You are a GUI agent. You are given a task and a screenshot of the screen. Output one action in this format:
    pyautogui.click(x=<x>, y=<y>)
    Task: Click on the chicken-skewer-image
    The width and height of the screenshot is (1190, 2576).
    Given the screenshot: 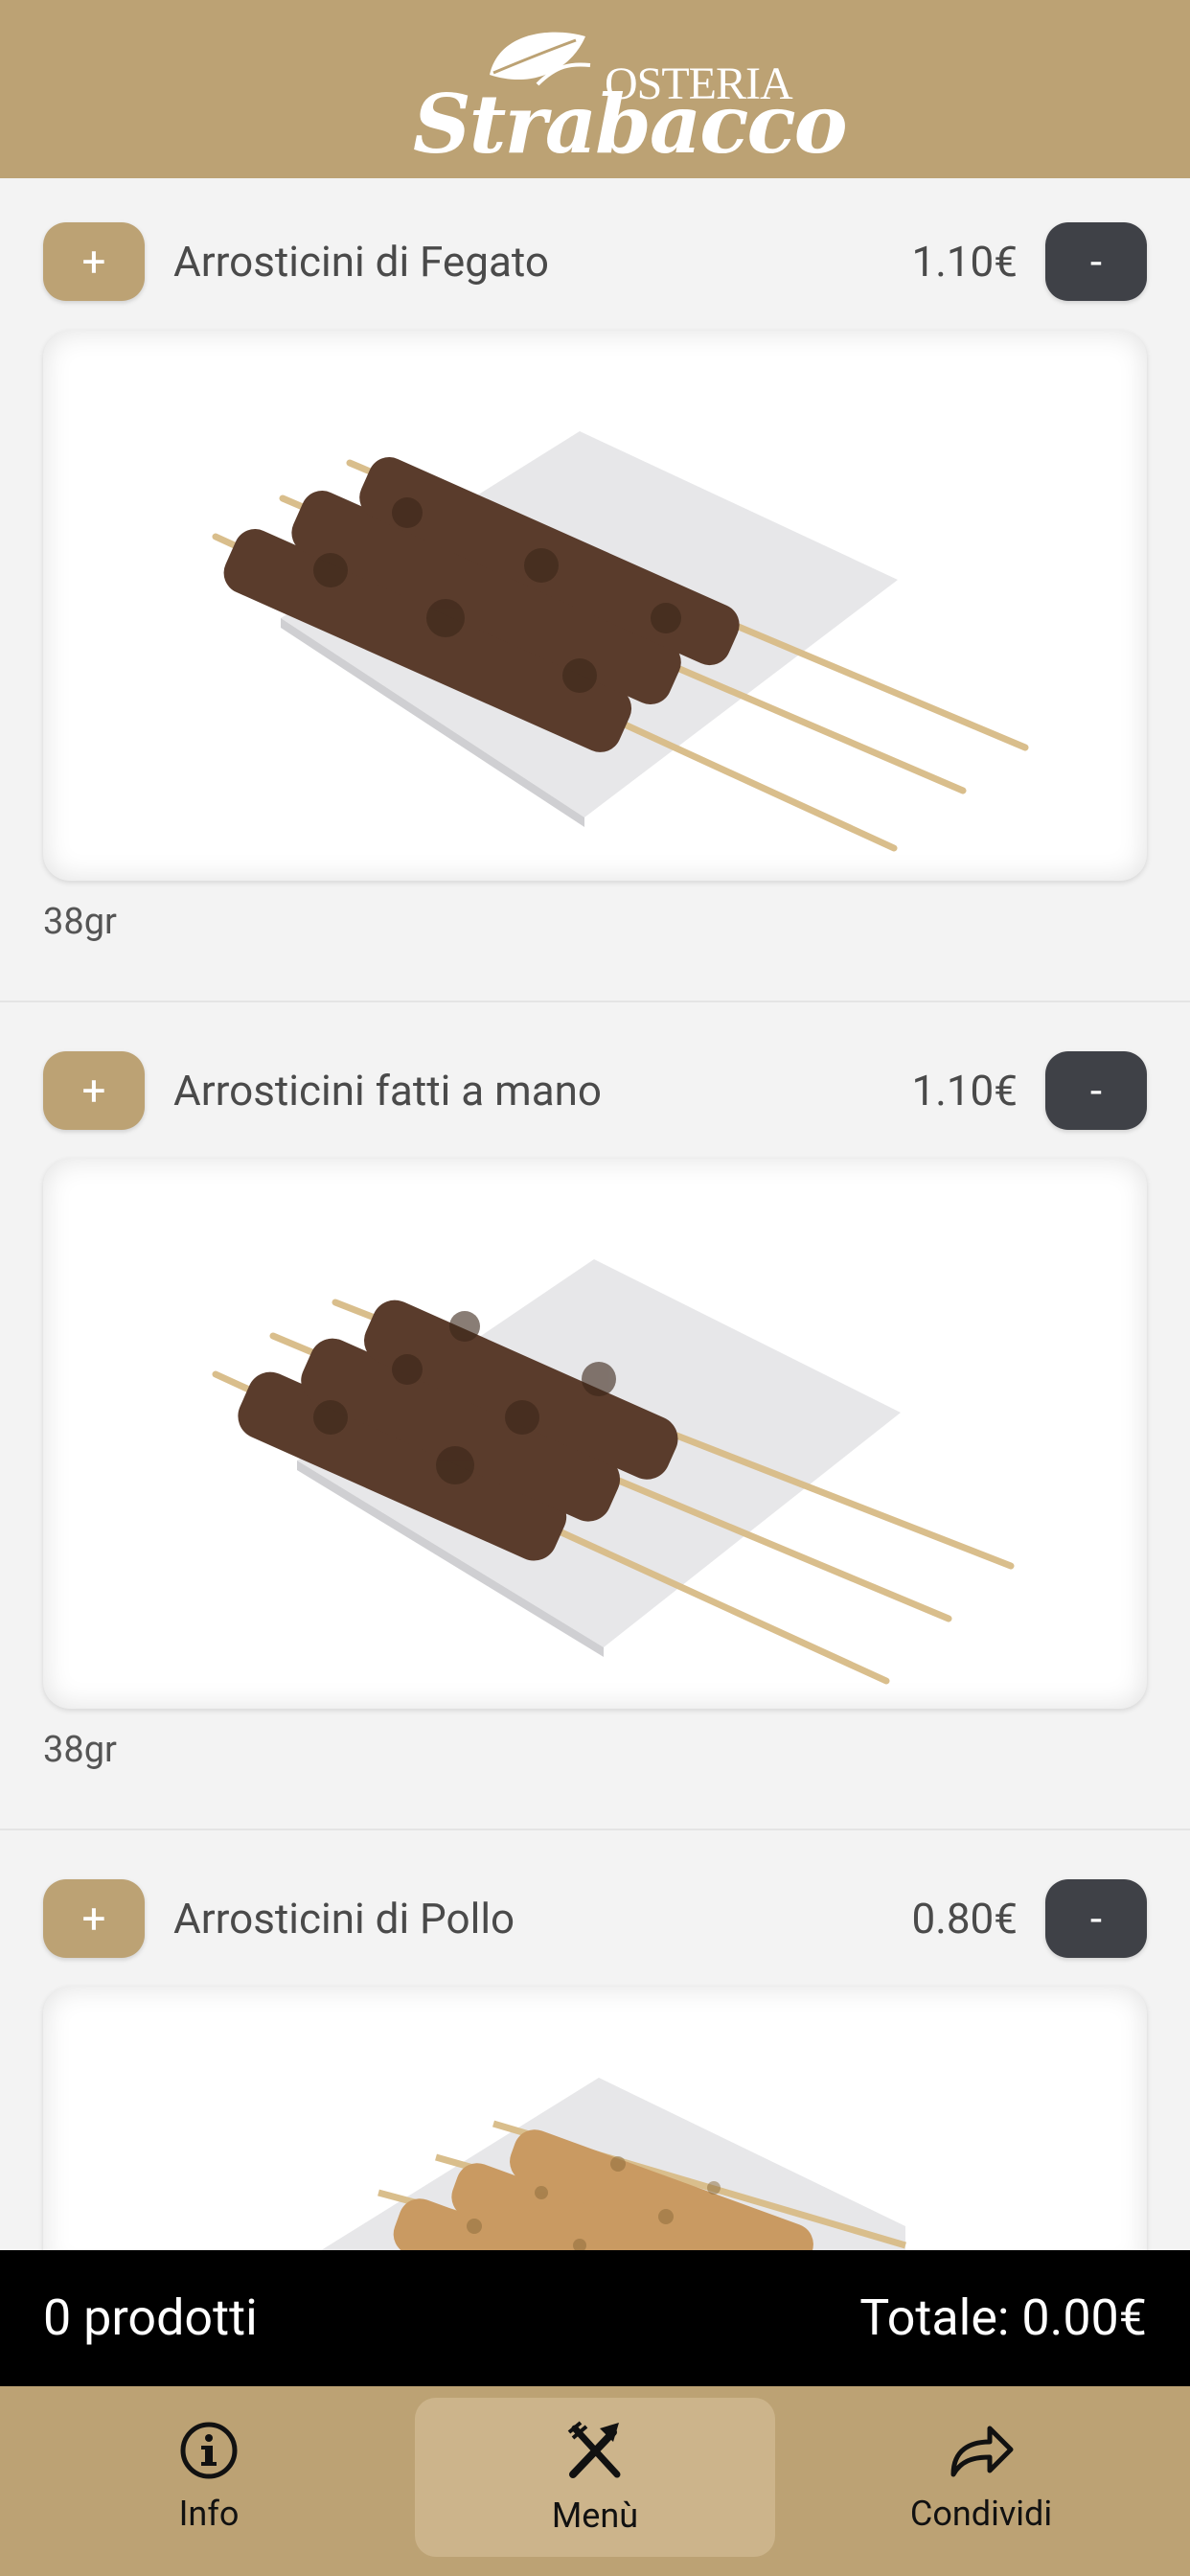 What is the action you would take?
    pyautogui.click(x=594, y=2176)
    